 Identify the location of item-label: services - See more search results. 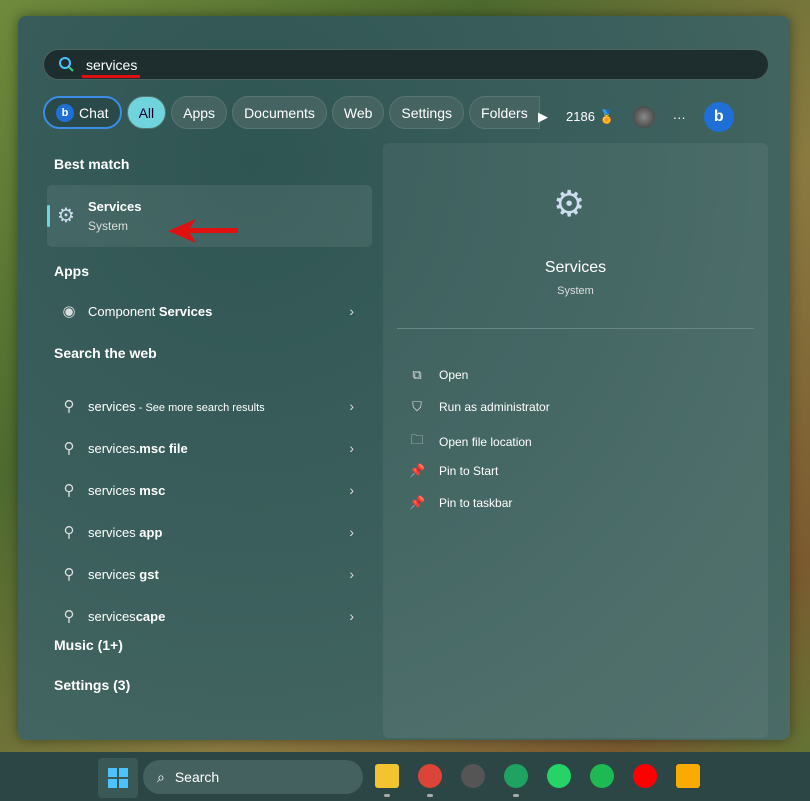
(176, 406).